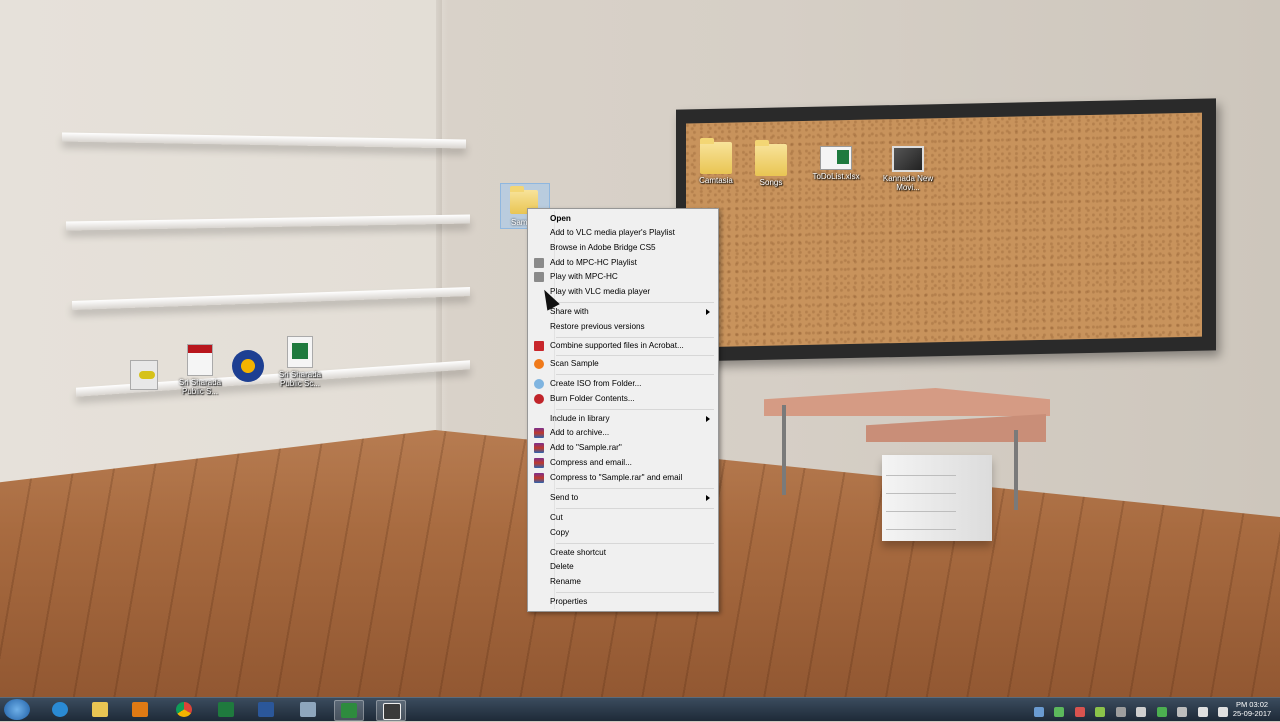 The height and width of the screenshot is (722, 1280). Describe the element at coordinates (836, 163) in the screenshot. I see `desktop-icon-todolist: ToDoList.xlsx` at that location.